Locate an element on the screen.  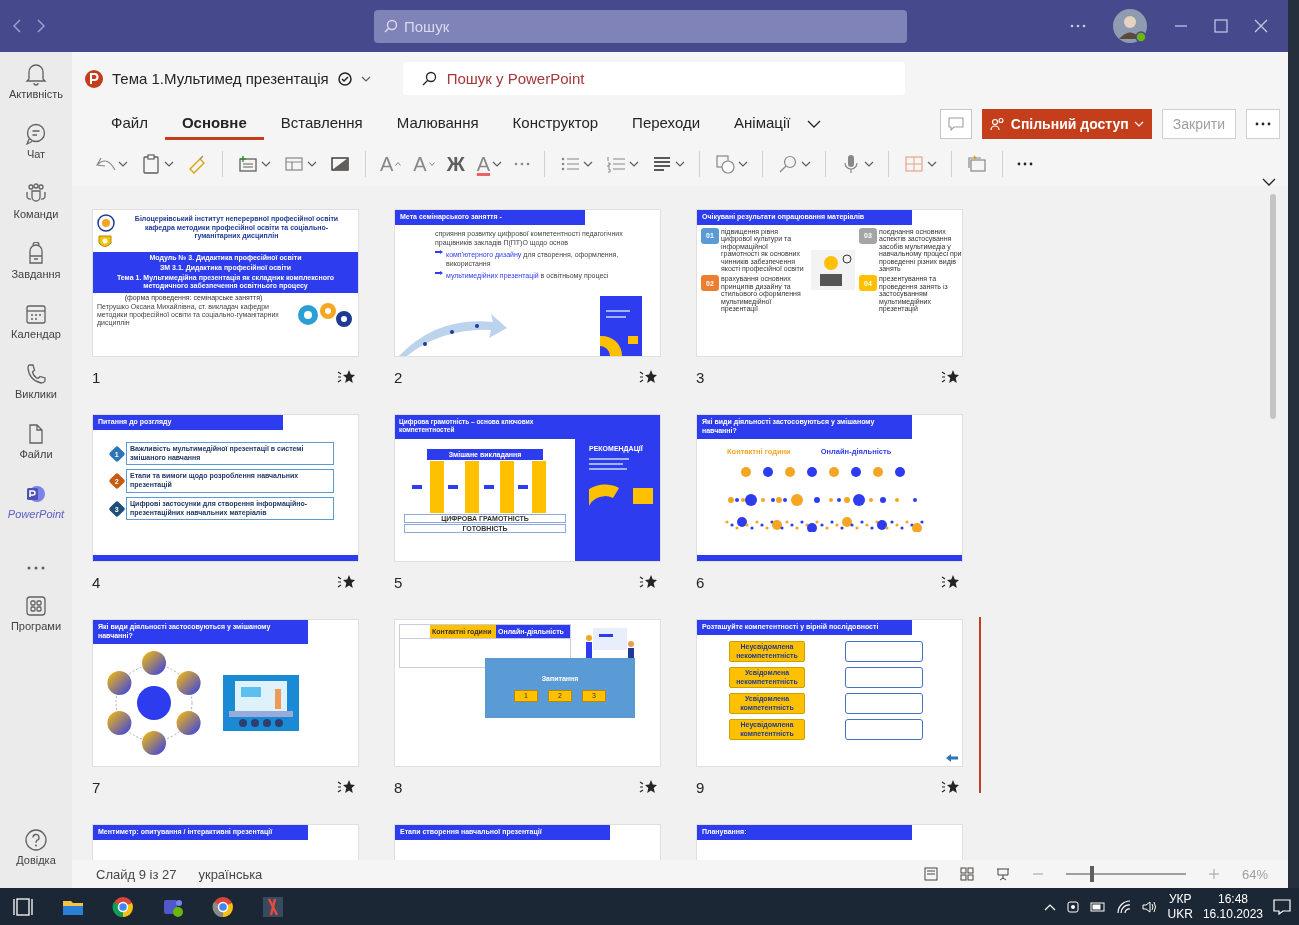
clock: 16:48 16.10.2023 is located at coordinates (1232, 906).